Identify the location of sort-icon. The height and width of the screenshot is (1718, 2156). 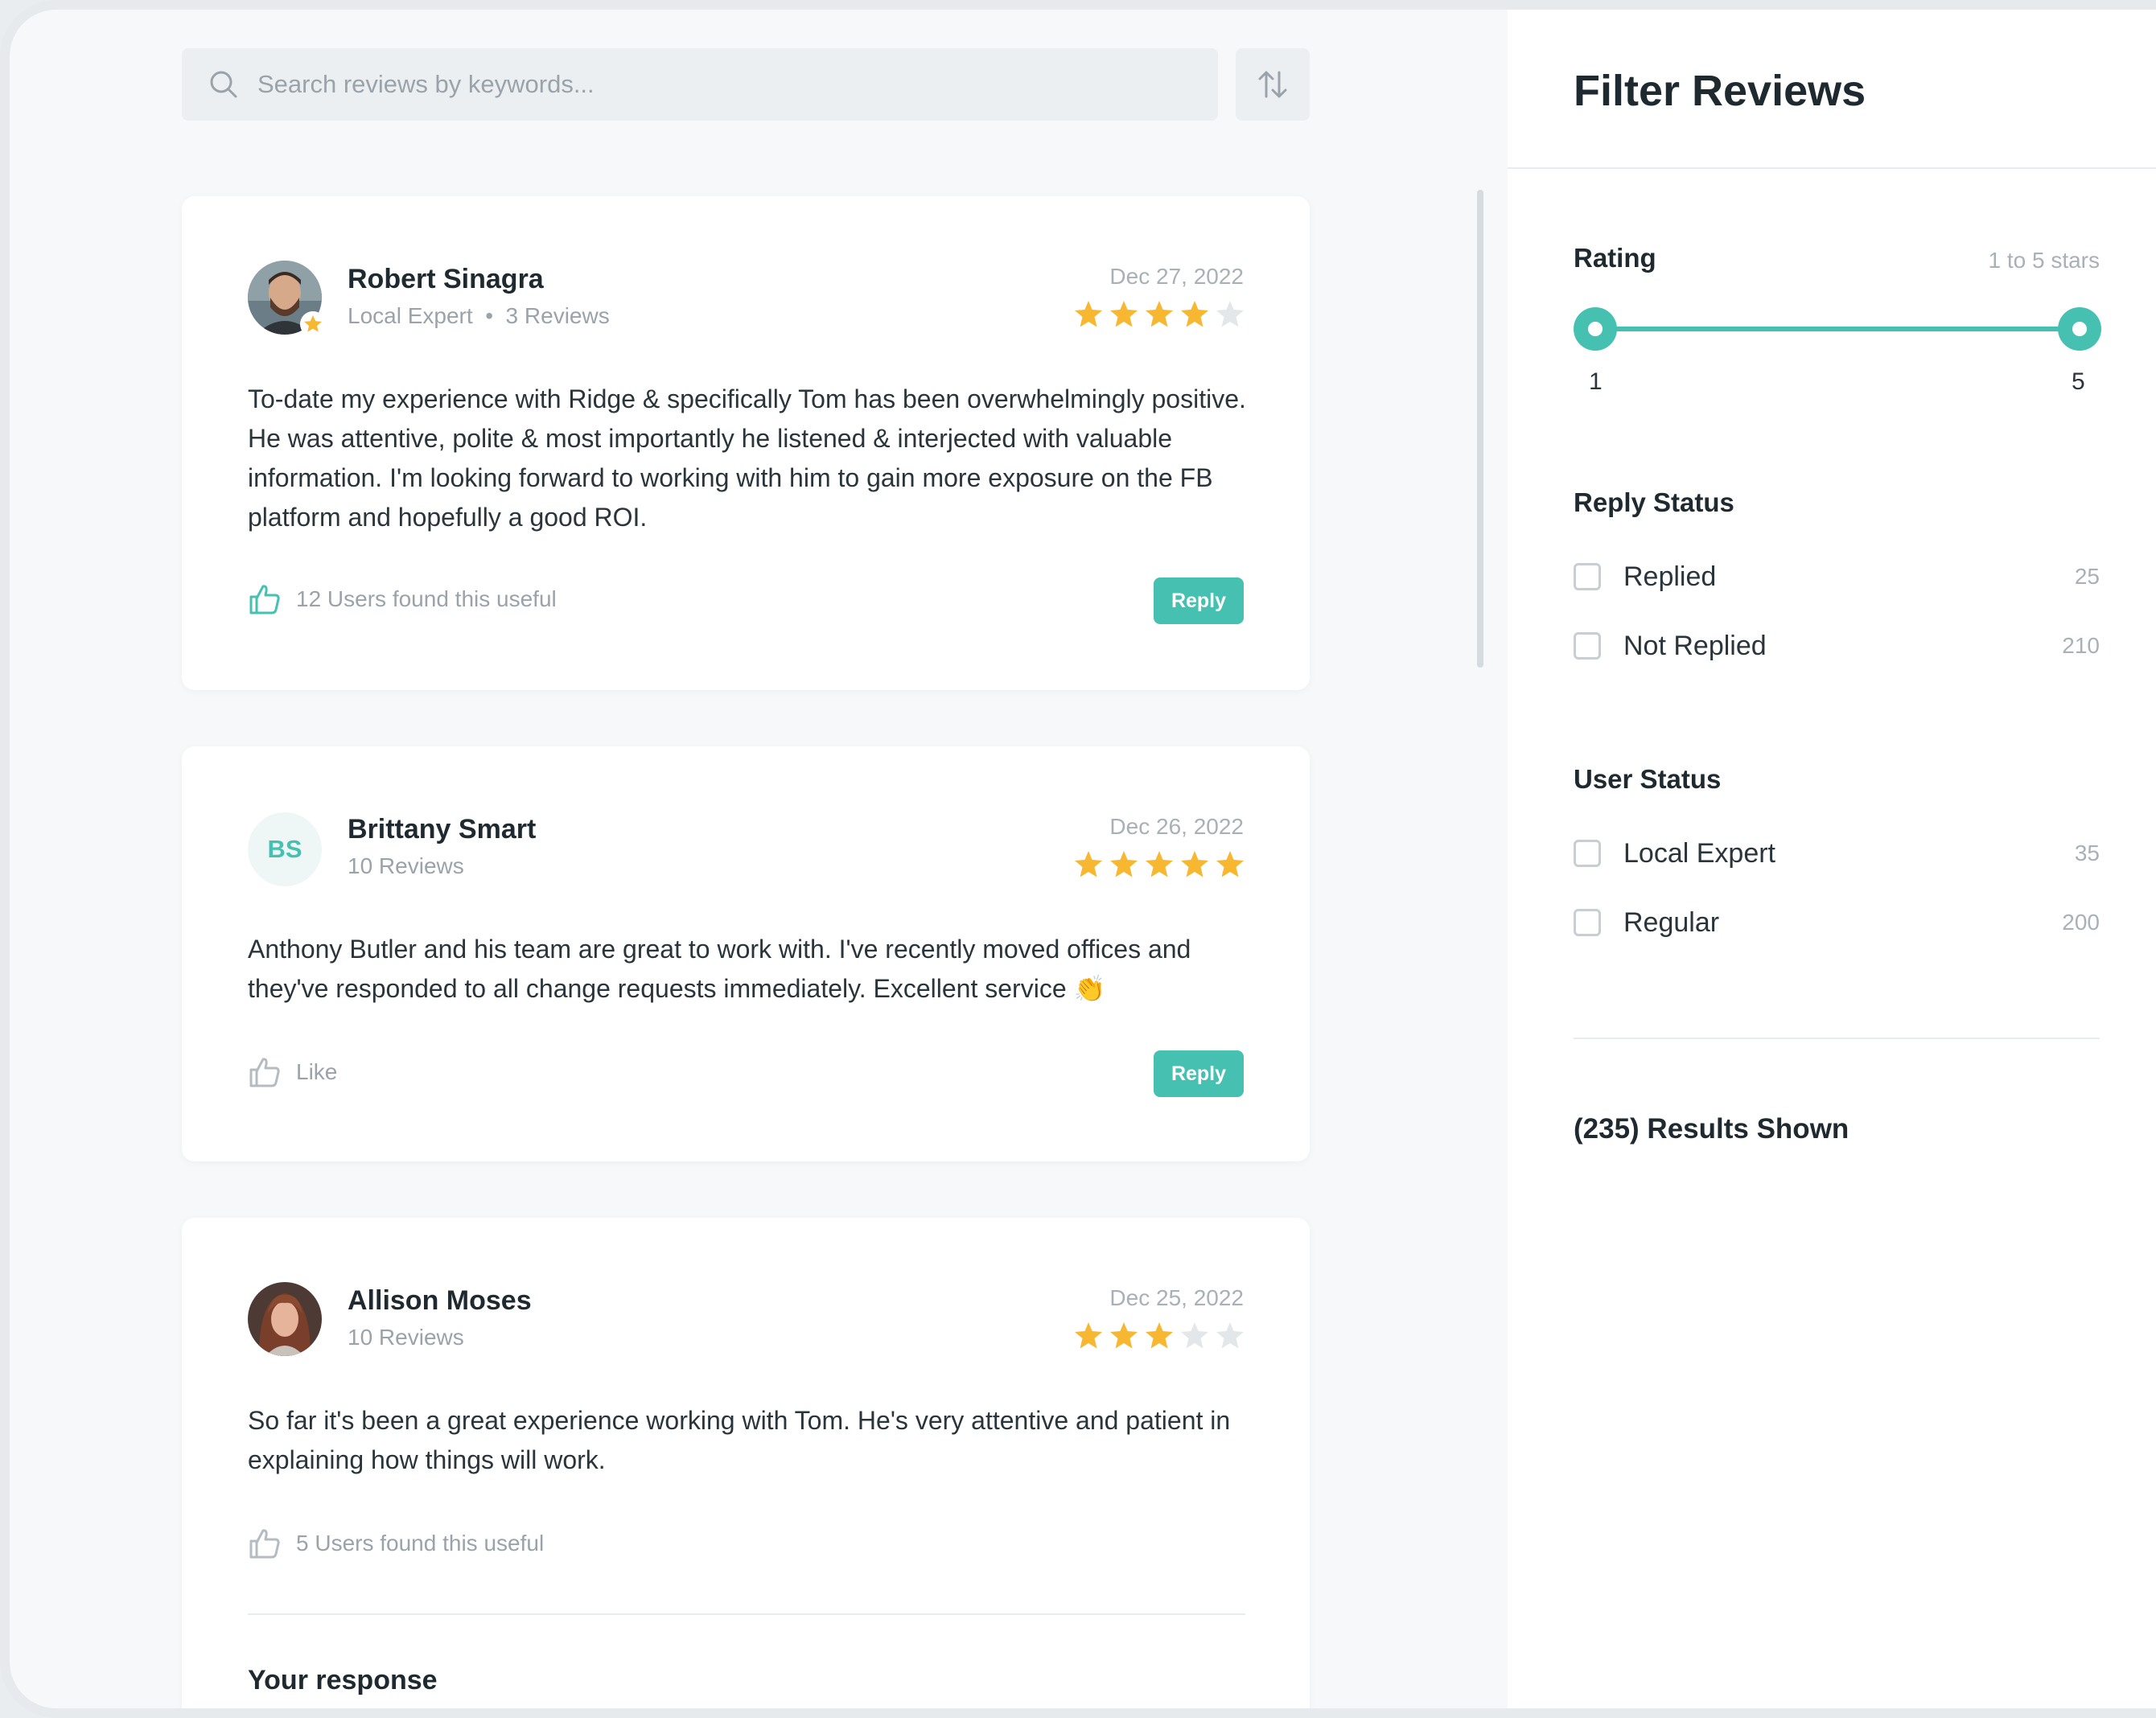
(1272, 84).